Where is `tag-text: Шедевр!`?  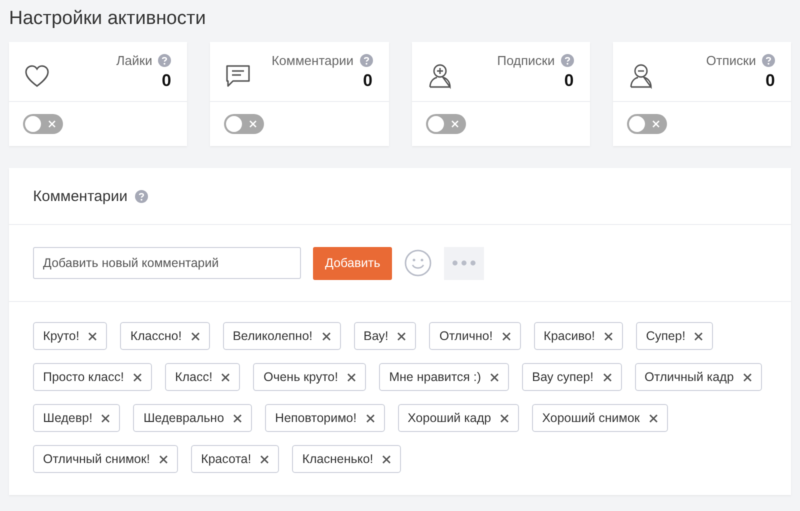 tag-text: Шедевр! is located at coordinates (67, 418).